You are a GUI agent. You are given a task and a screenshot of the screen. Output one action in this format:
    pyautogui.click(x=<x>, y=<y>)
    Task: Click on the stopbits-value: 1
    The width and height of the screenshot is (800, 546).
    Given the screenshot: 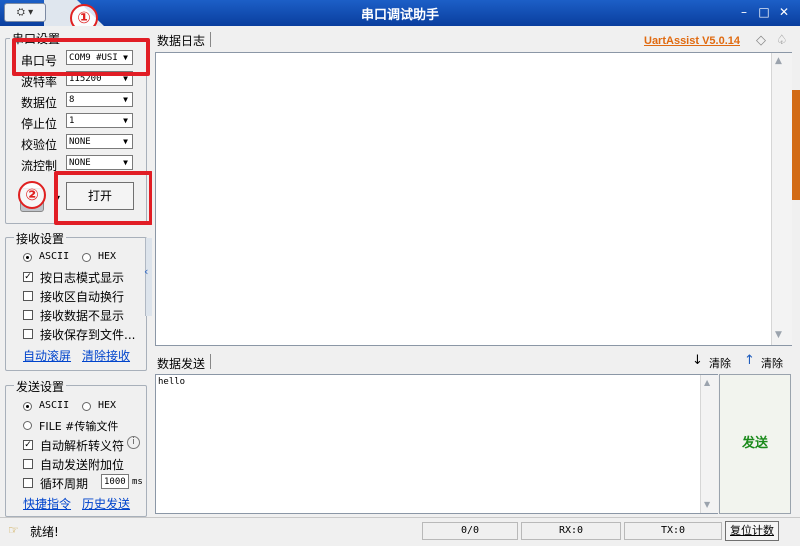 What is the action you would take?
    pyautogui.click(x=72, y=121)
    